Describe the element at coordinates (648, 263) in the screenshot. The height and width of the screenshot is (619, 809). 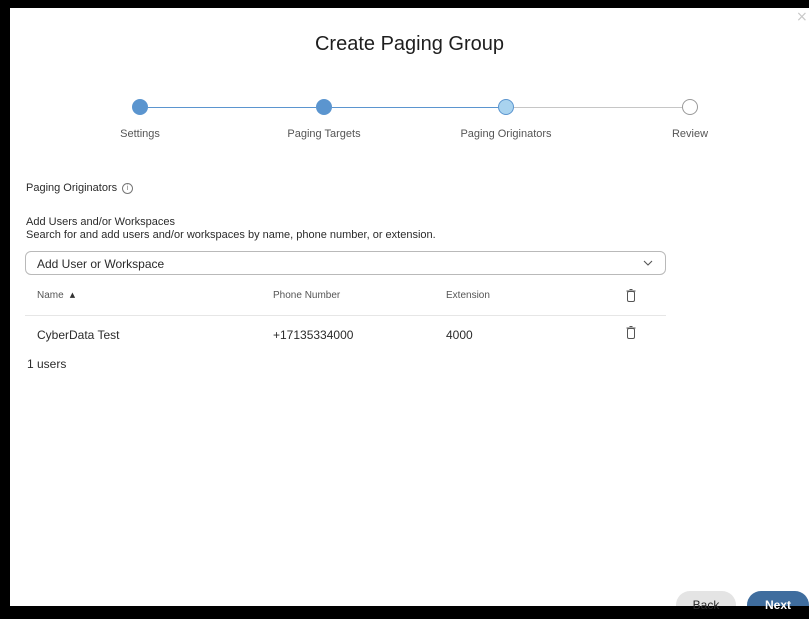
I see `chevron-down-icon` at that location.